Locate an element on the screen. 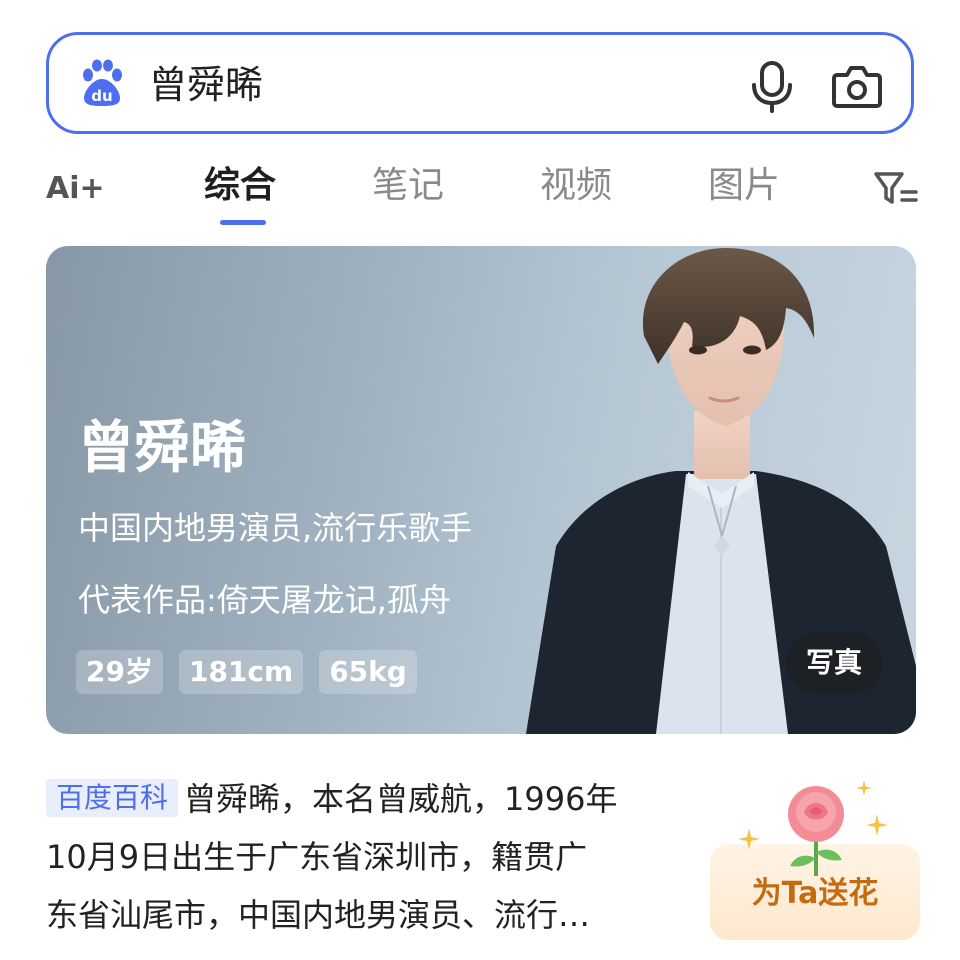 The width and height of the screenshot is (960, 960). microphone-icon is located at coordinates (772, 86).